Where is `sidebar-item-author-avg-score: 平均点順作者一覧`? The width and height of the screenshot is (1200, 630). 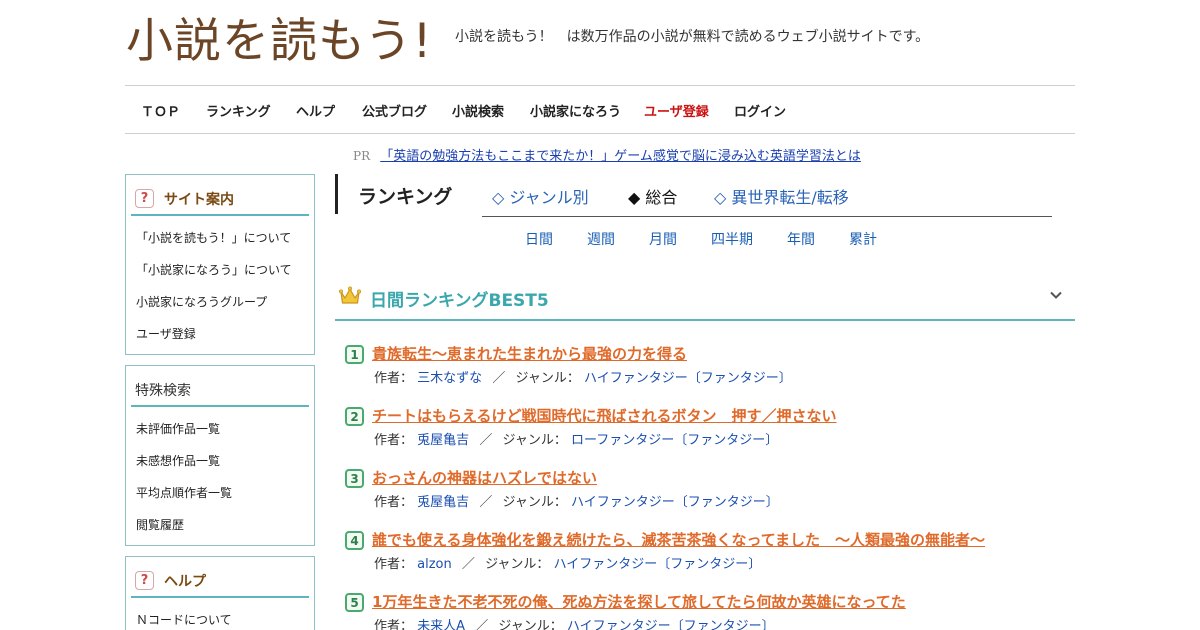
sidebar-item-author-avg-score: 平均点順作者一覧 is located at coordinates (225, 493).